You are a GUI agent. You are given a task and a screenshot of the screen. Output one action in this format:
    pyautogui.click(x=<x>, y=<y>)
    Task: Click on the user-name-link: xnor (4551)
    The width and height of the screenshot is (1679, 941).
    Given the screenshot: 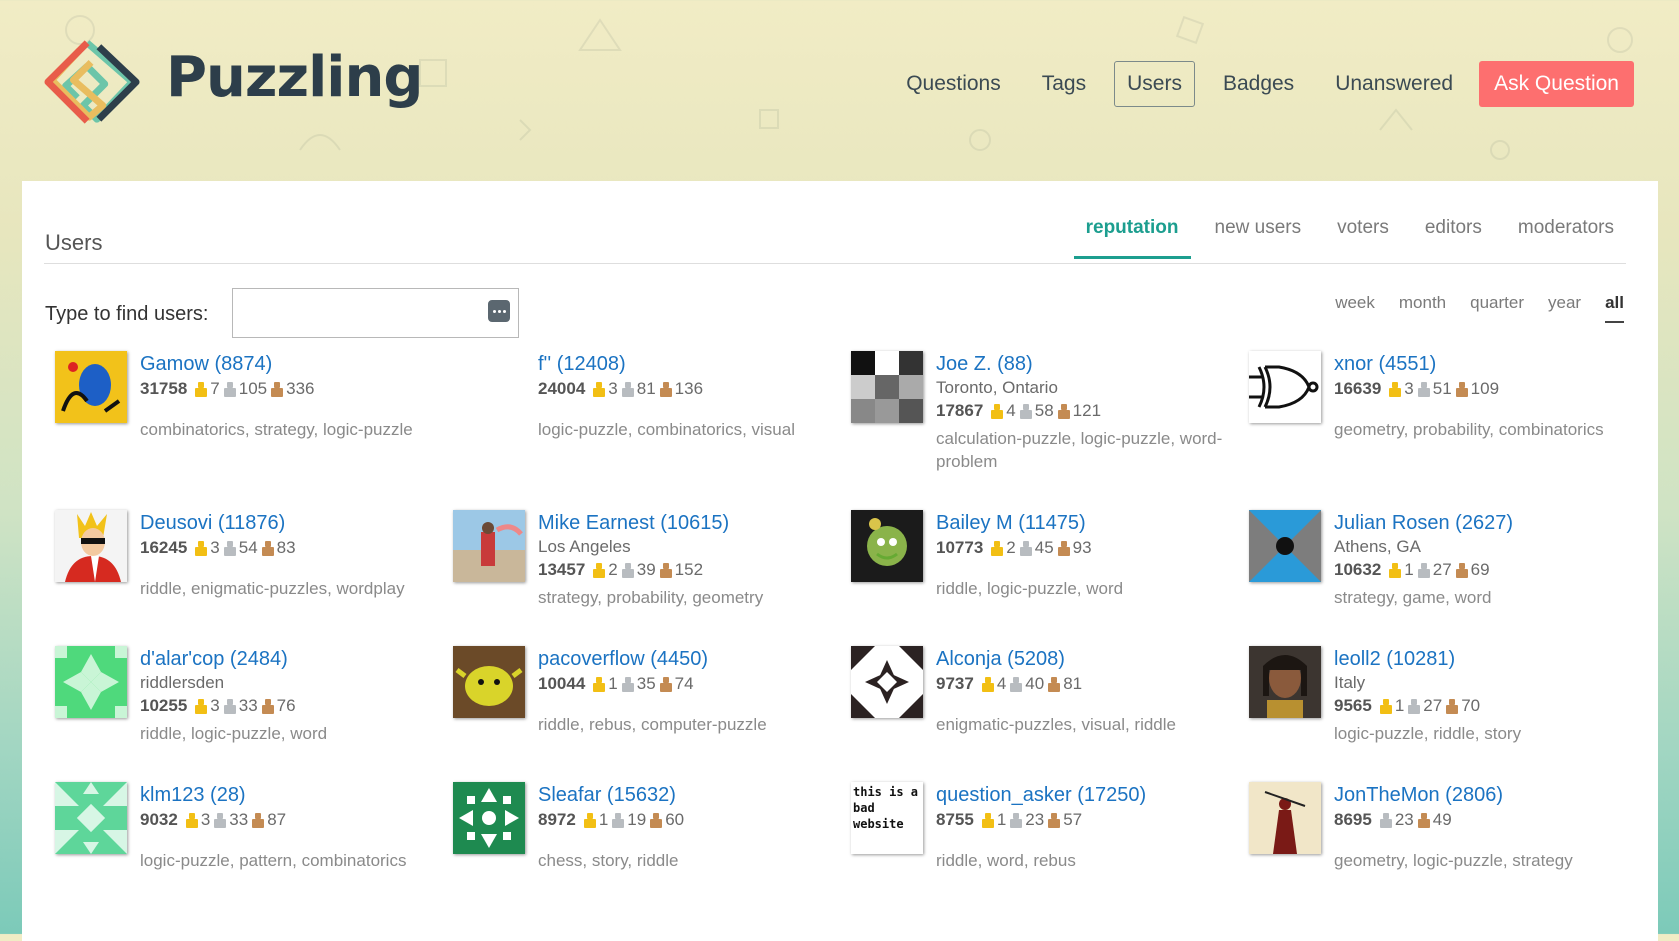 What is the action you would take?
    pyautogui.click(x=1484, y=364)
    